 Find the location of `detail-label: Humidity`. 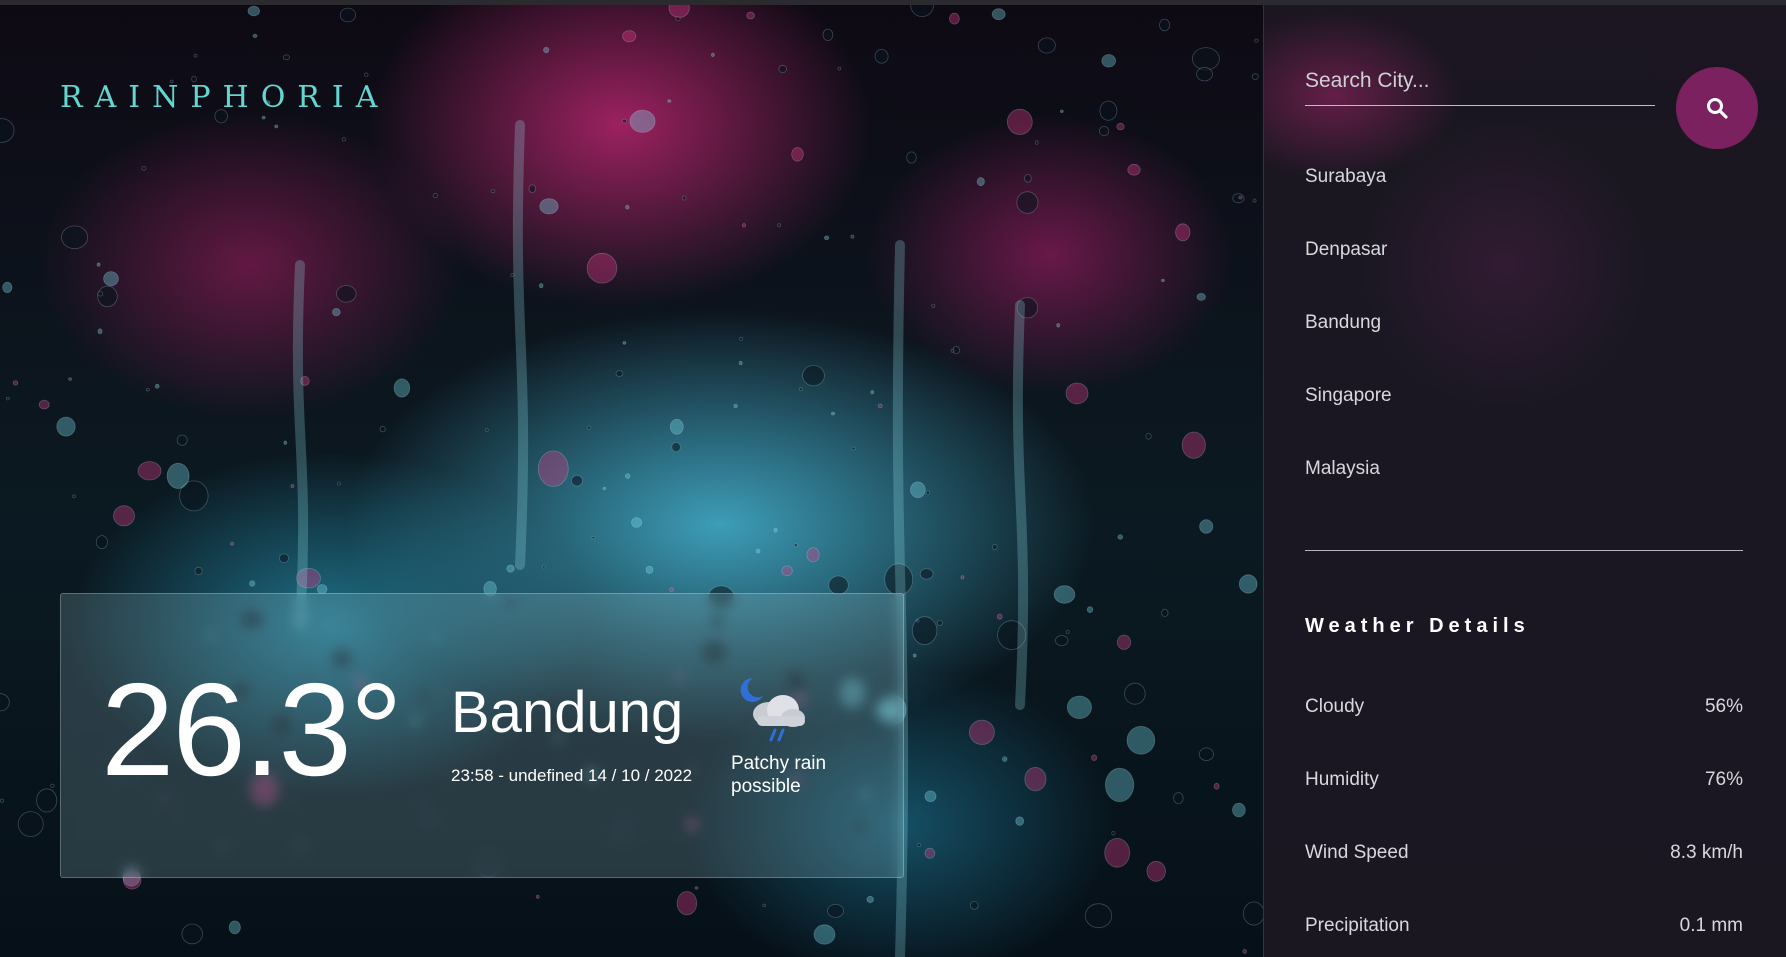

detail-label: Humidity is located at coordinates (1342, 779).